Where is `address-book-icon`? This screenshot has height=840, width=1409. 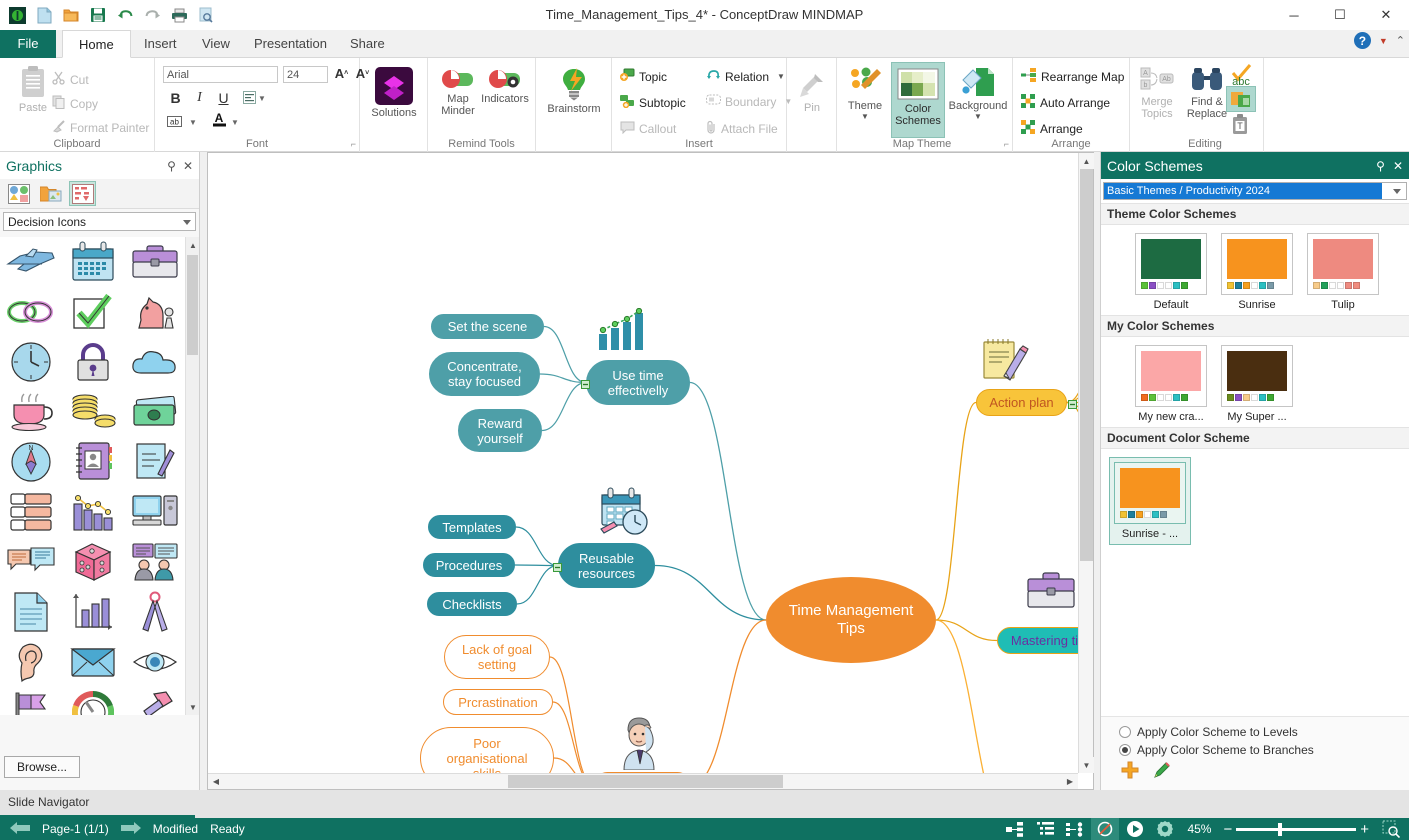
address-book-icon is located at coordinates (93, 462).